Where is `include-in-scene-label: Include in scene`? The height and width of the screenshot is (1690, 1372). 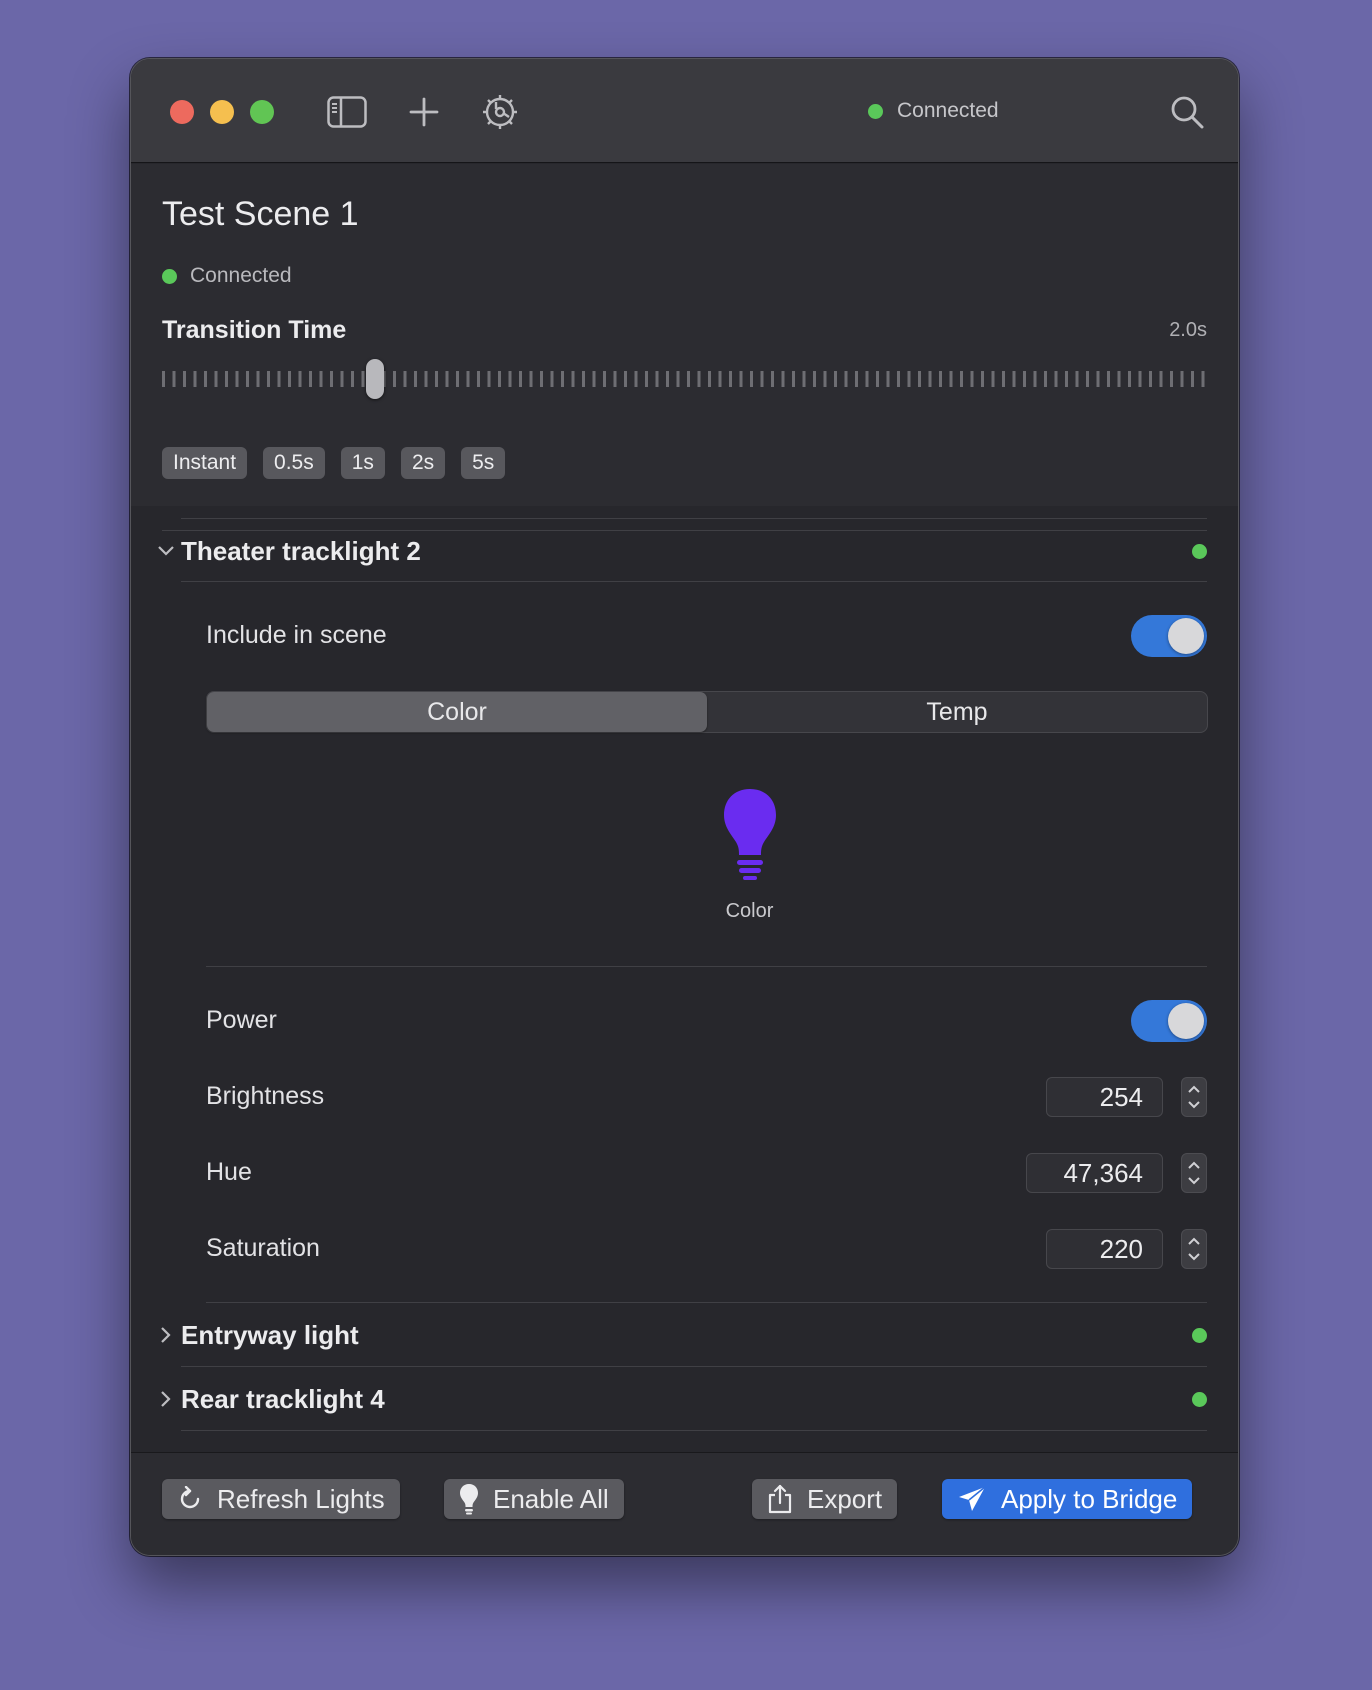 include-in-scene-label: Include in scene is located at coordinates (296, 635).